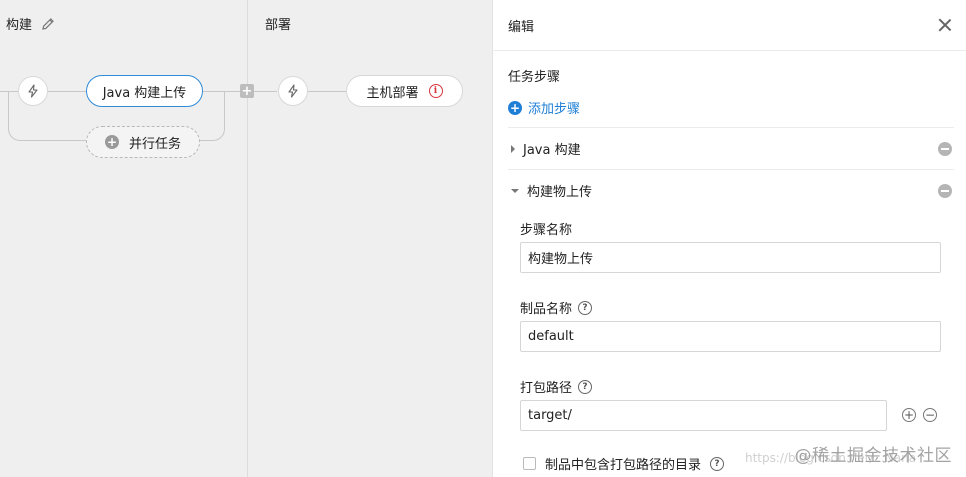  What do you see at coordinates (546, 309) in the screenshot?
I see `artifact-name-label-text: 制品名称` at bounding box center [546, 309].